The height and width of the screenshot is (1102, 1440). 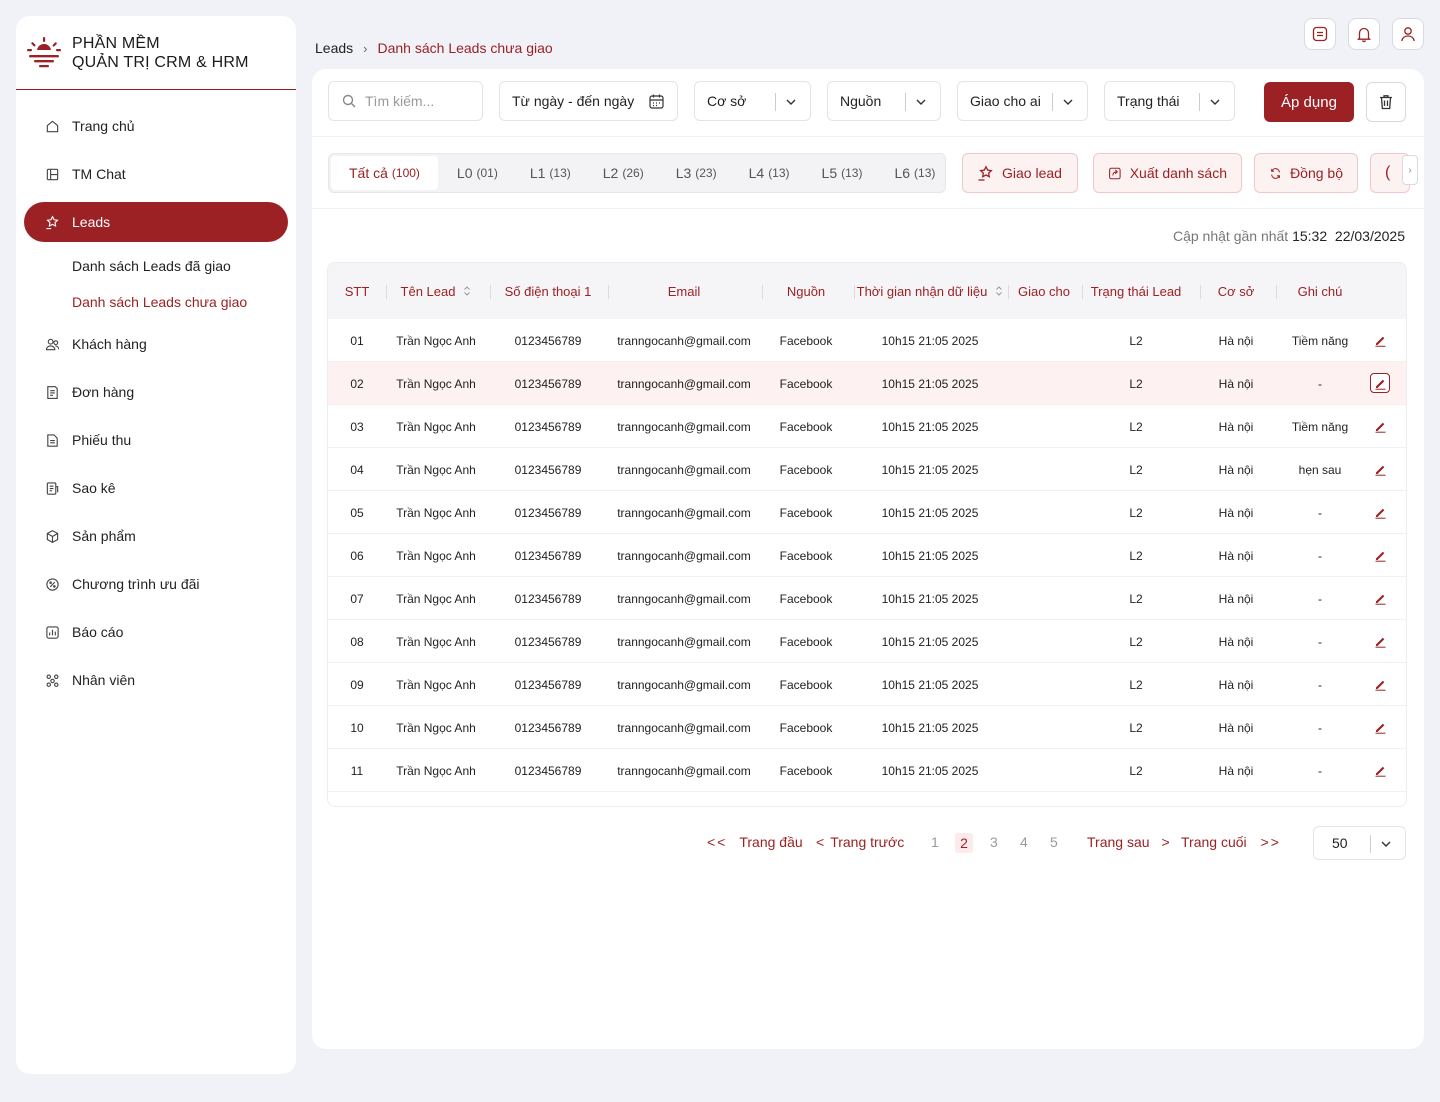 What do you see at coordinates (623, 173) in the screenshot?
I see `tab-l2: L2 (26)` at bounding box center [623, 173].